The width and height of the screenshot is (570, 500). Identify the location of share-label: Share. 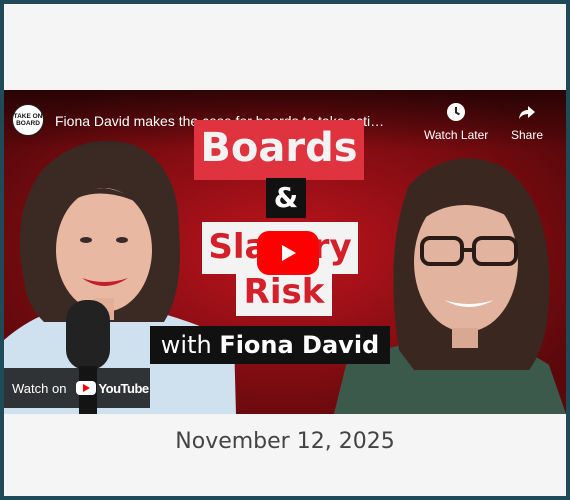
(527, 135).